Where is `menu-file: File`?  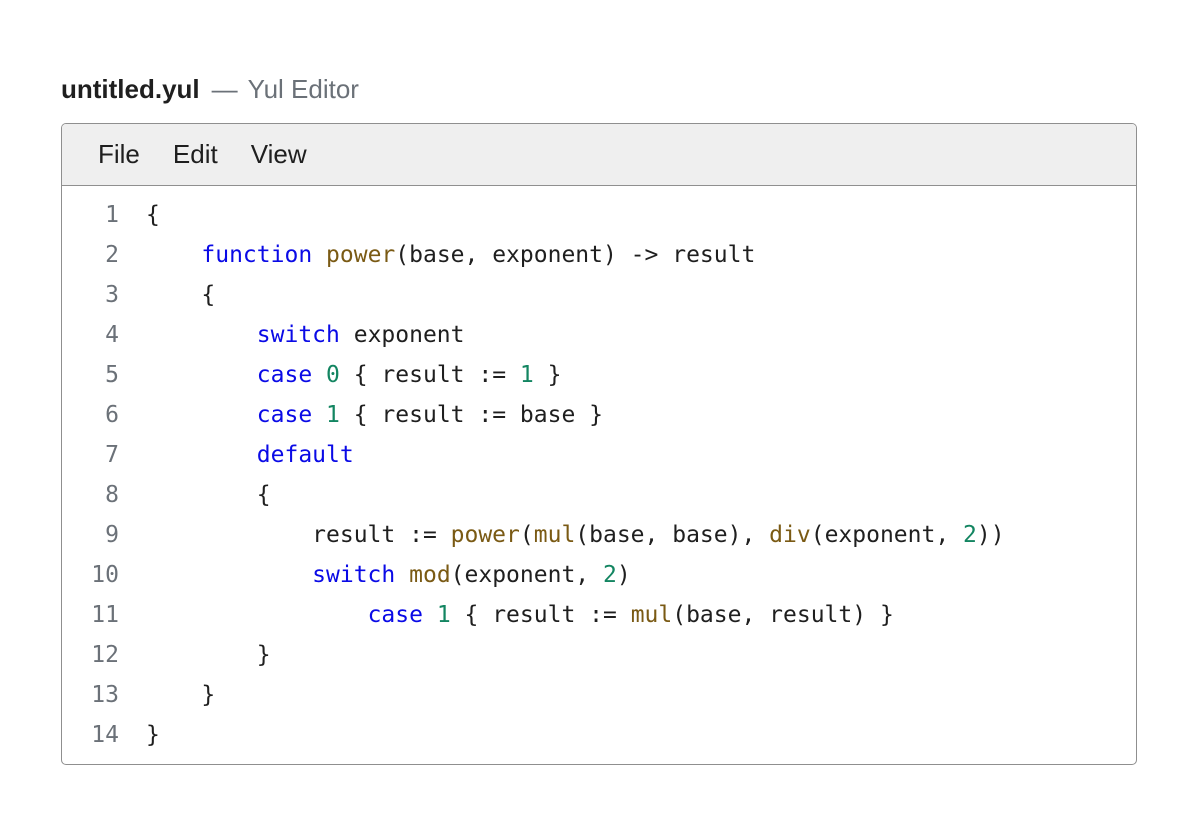
menu-file: File is located at coordinates (119, 154).